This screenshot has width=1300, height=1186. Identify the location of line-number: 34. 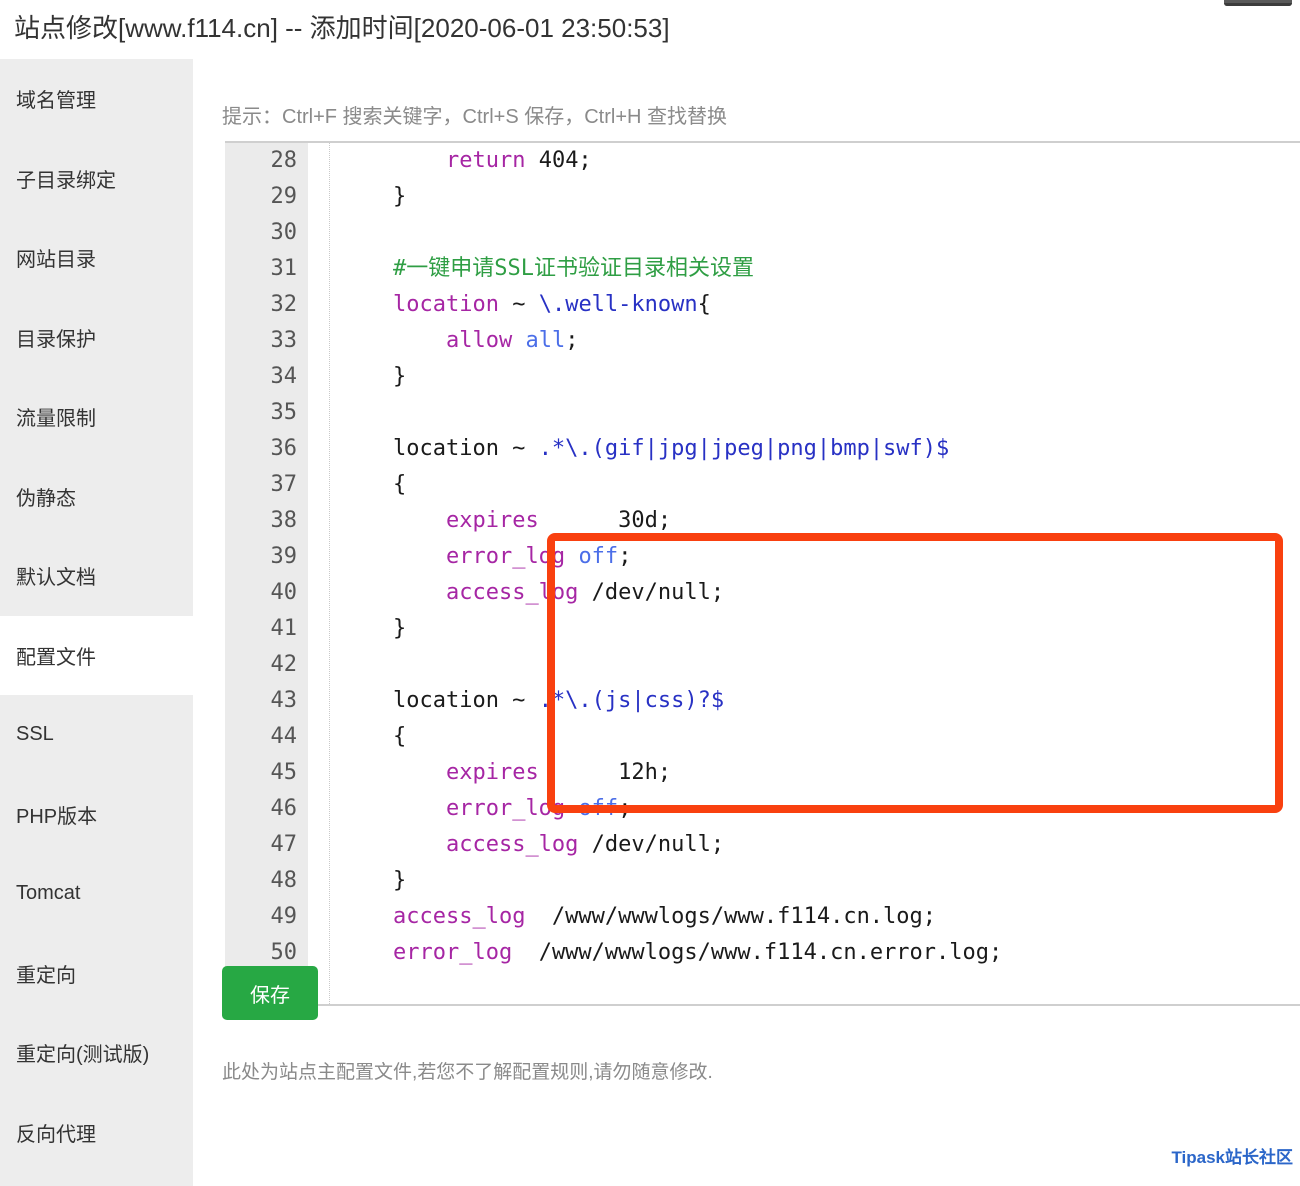
(284, 376).